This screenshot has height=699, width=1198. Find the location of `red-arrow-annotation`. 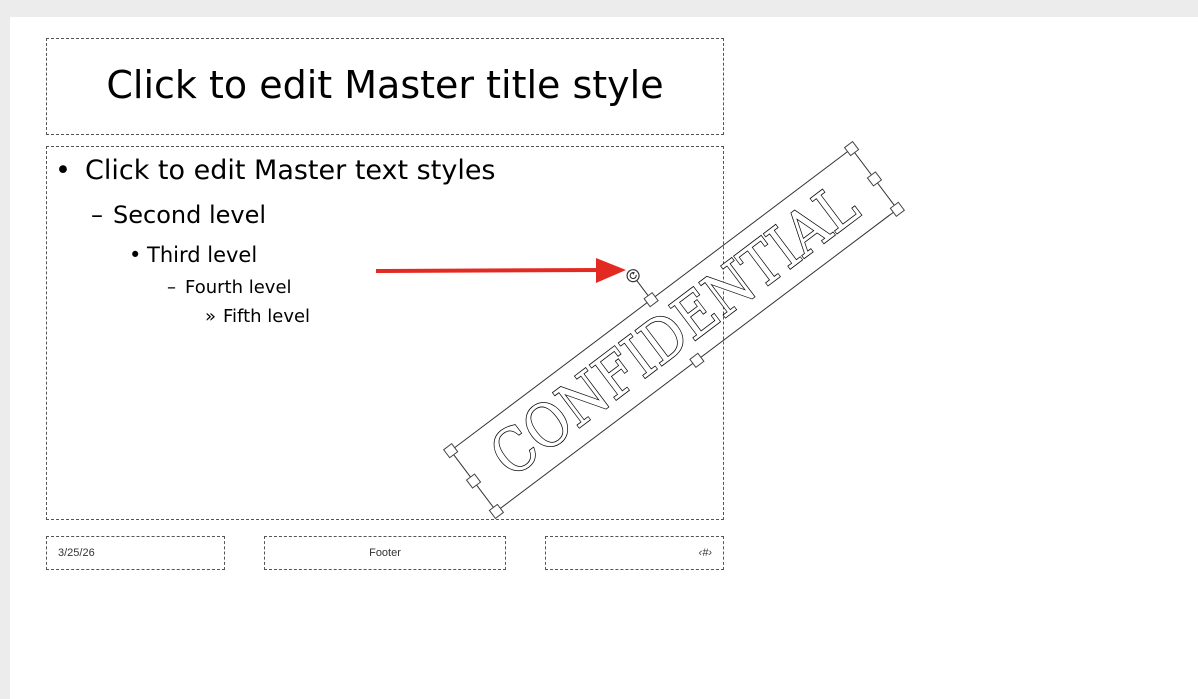

red-arrow-annotation is located at coordinates (500, 270).